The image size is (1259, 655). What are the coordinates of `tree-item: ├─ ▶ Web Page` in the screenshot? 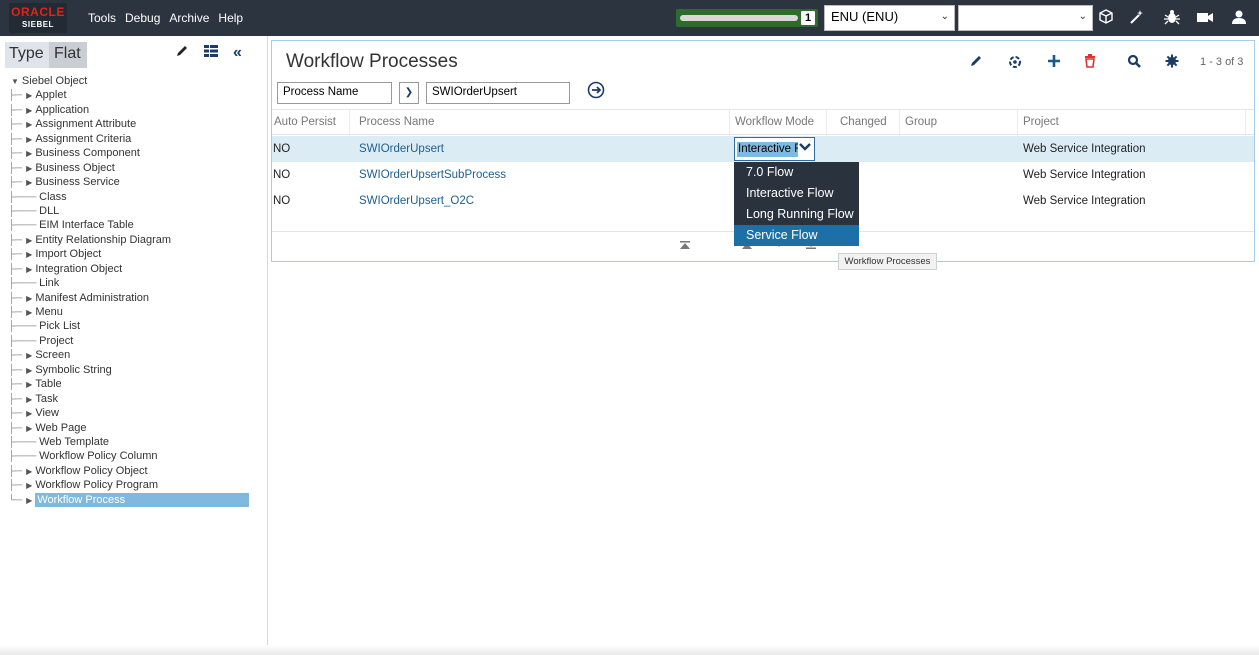 It's located at (136, 428).